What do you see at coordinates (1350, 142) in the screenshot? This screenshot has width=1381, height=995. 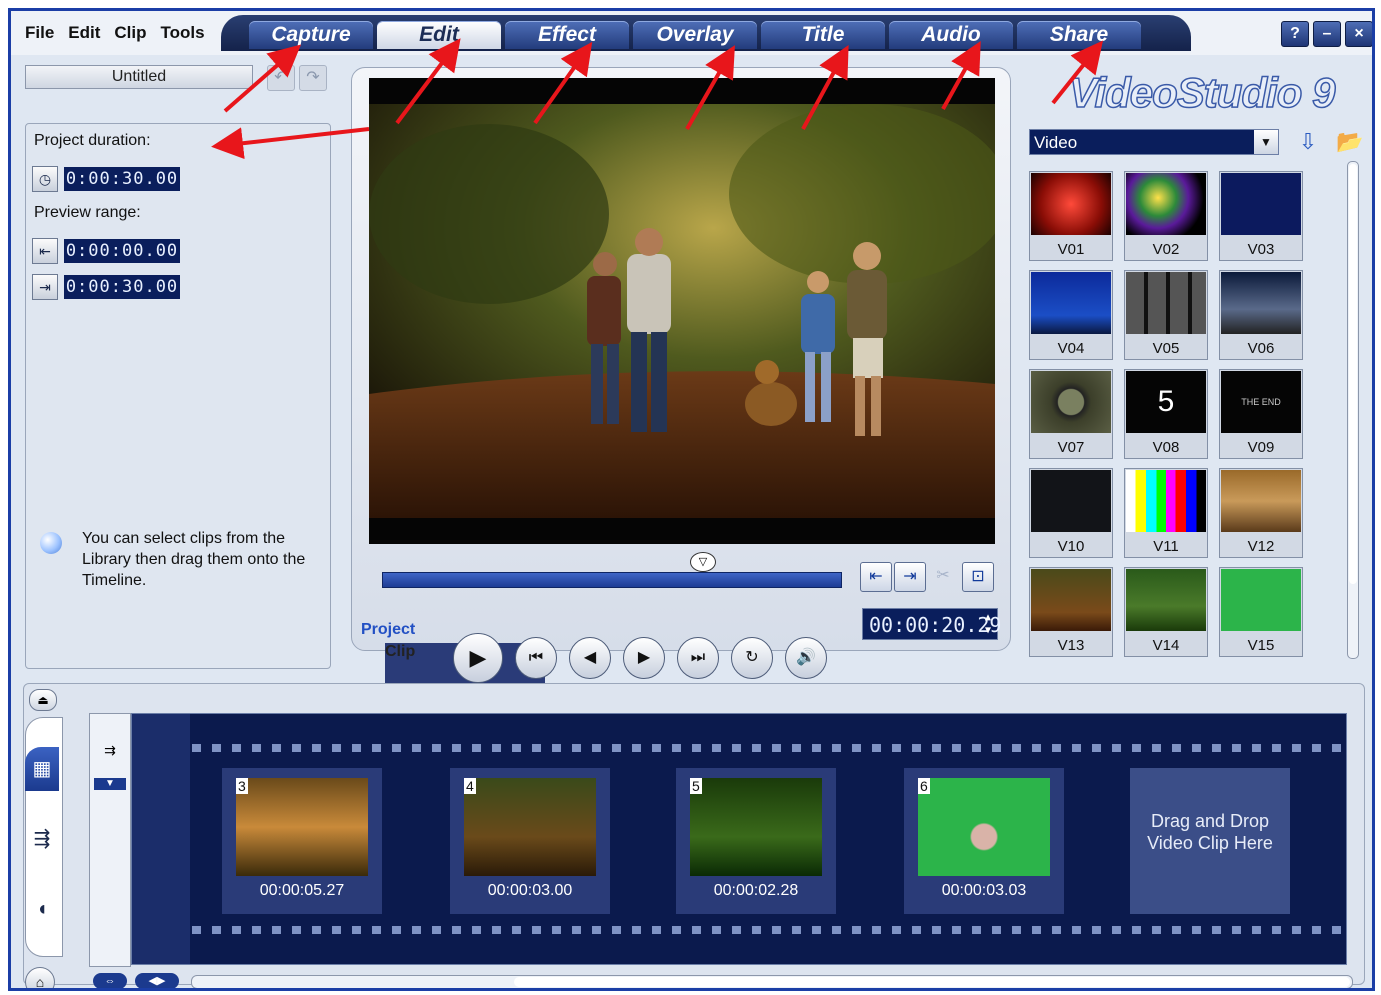 I see `folder-icon: 📂` at bounding box center [1350, 142].